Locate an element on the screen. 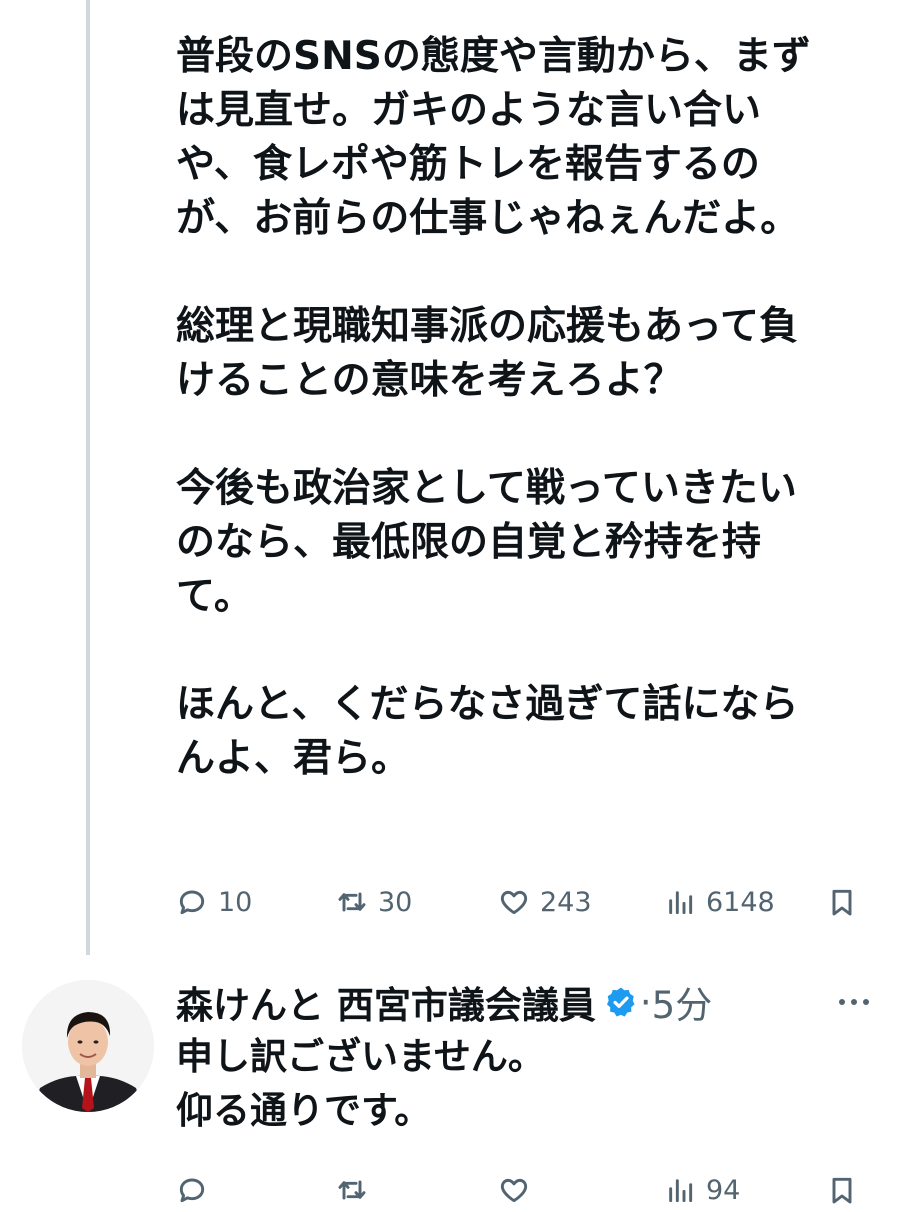 This screenshot has width=900, height=1212. retweet-button: 30 is located at coordinates (374, 902).